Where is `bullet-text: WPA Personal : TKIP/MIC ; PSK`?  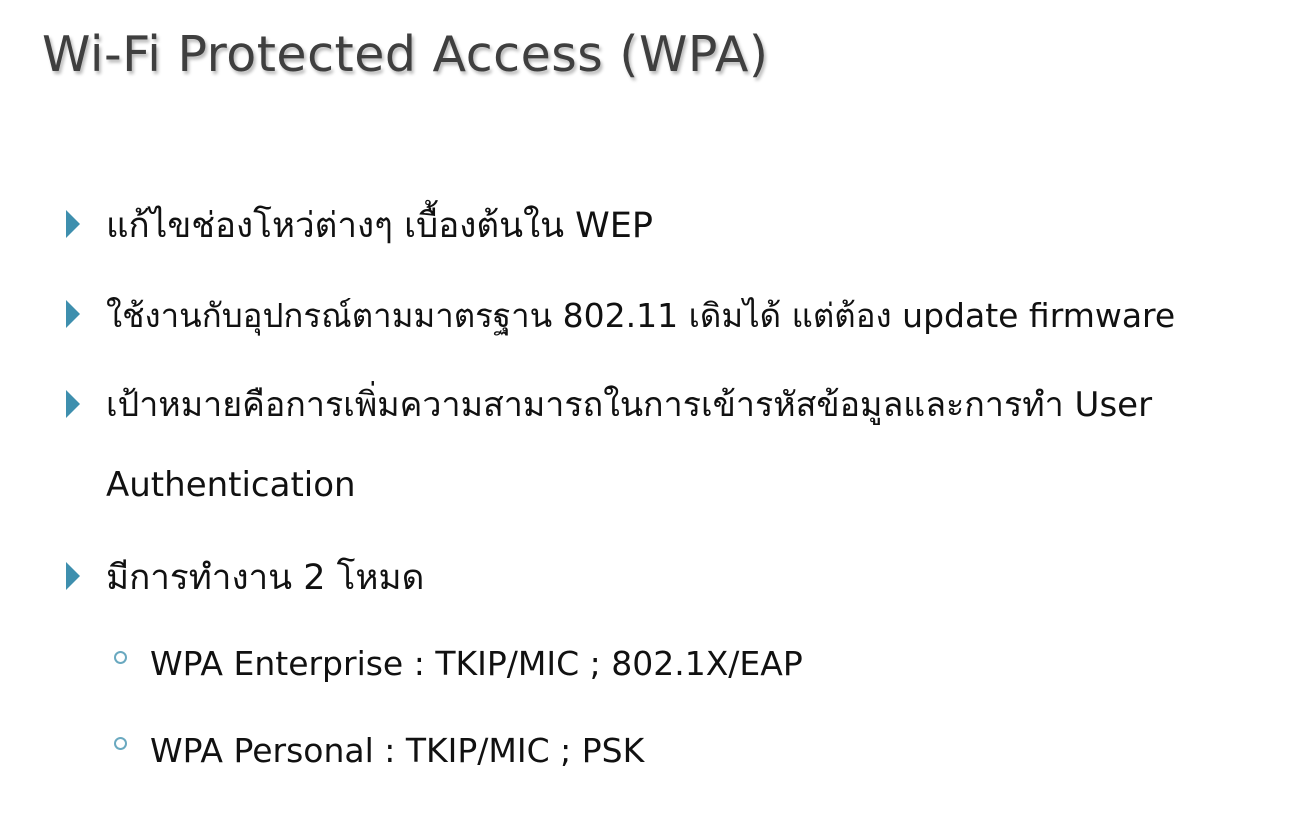
bullet-text: WPA Personal : TKIP/MIC ; PSK is located at coordinates (397, 750).